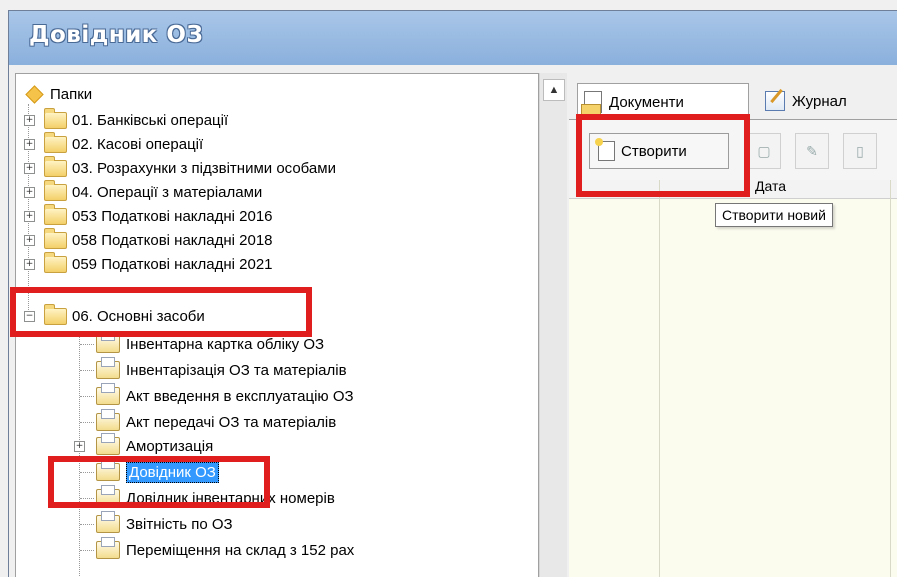 The image size is (897, 577). What do you see at coordinates (225, 344) in the screenshot?
I see `tree-item-label: Інвентарна картка обліку ОЗ` at bounding box center [225, 344].